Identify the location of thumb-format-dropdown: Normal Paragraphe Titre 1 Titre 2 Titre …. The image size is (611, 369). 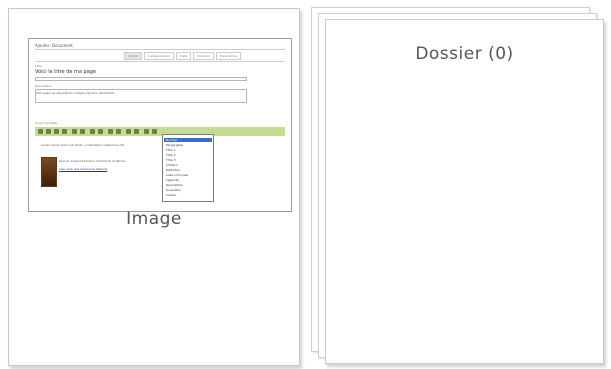
(188, 168).